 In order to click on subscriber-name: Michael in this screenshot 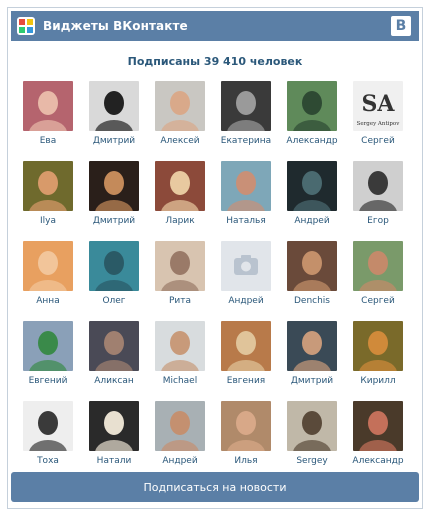, I will do `click(180, 381)`.